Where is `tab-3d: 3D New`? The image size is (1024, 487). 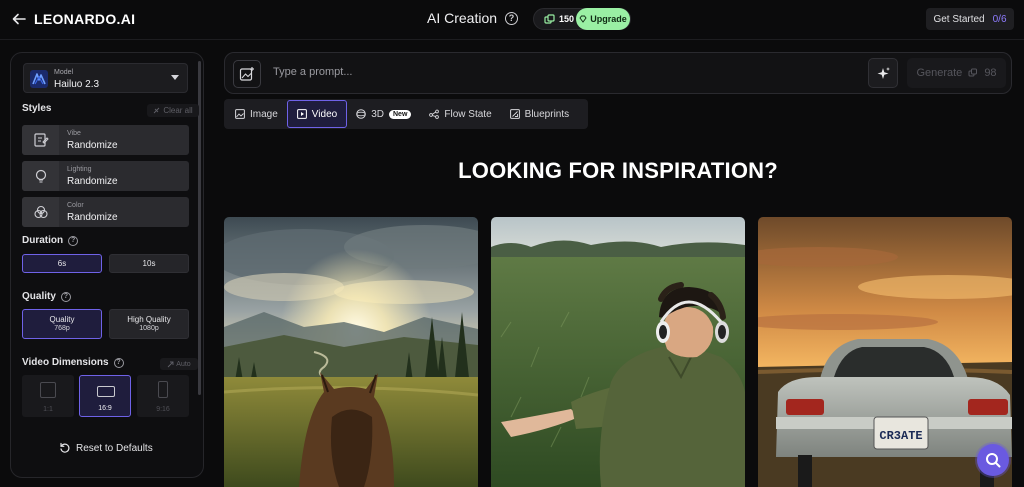
tab-3d: 3D New is located at coordinates (383, 114).